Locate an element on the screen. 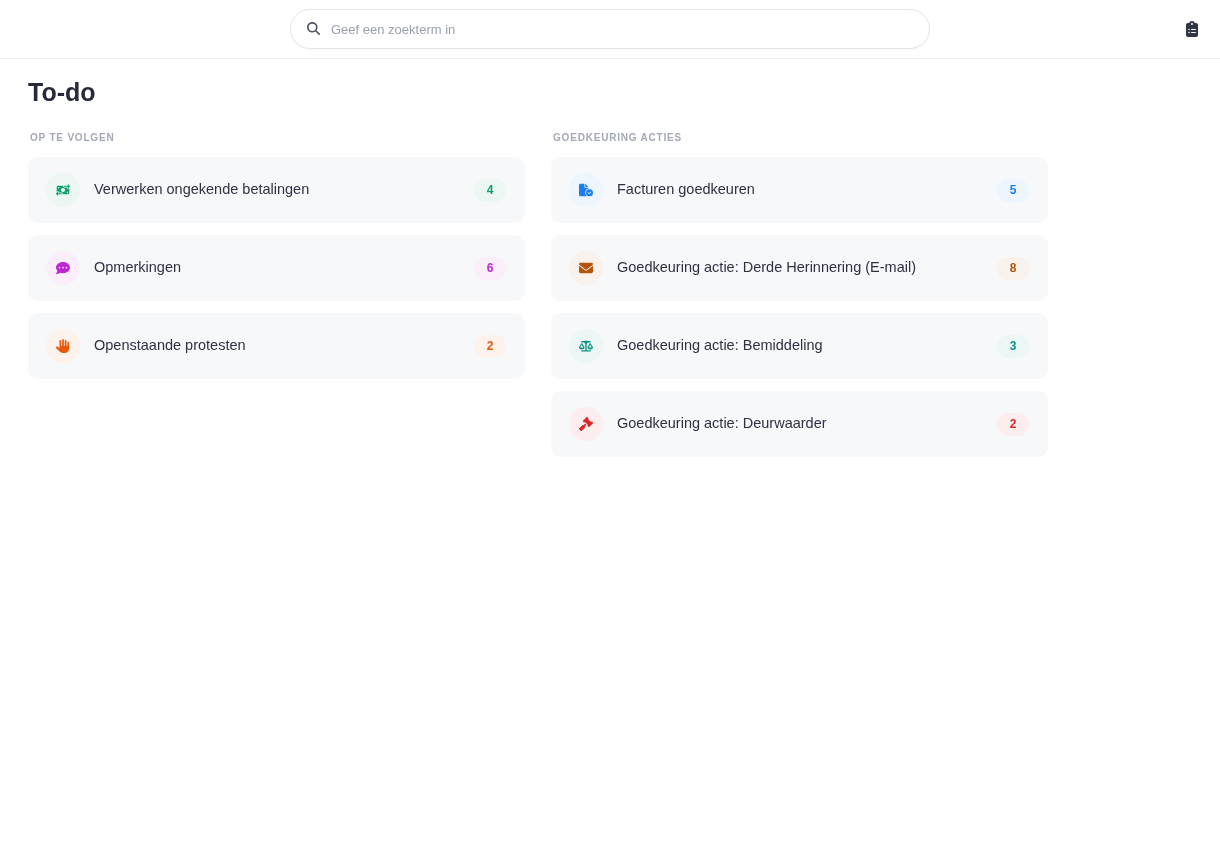 Image resolution: width=1220 pixels, height=860 pixels. chat-bubble-icon is located at coordinates (63, 268).